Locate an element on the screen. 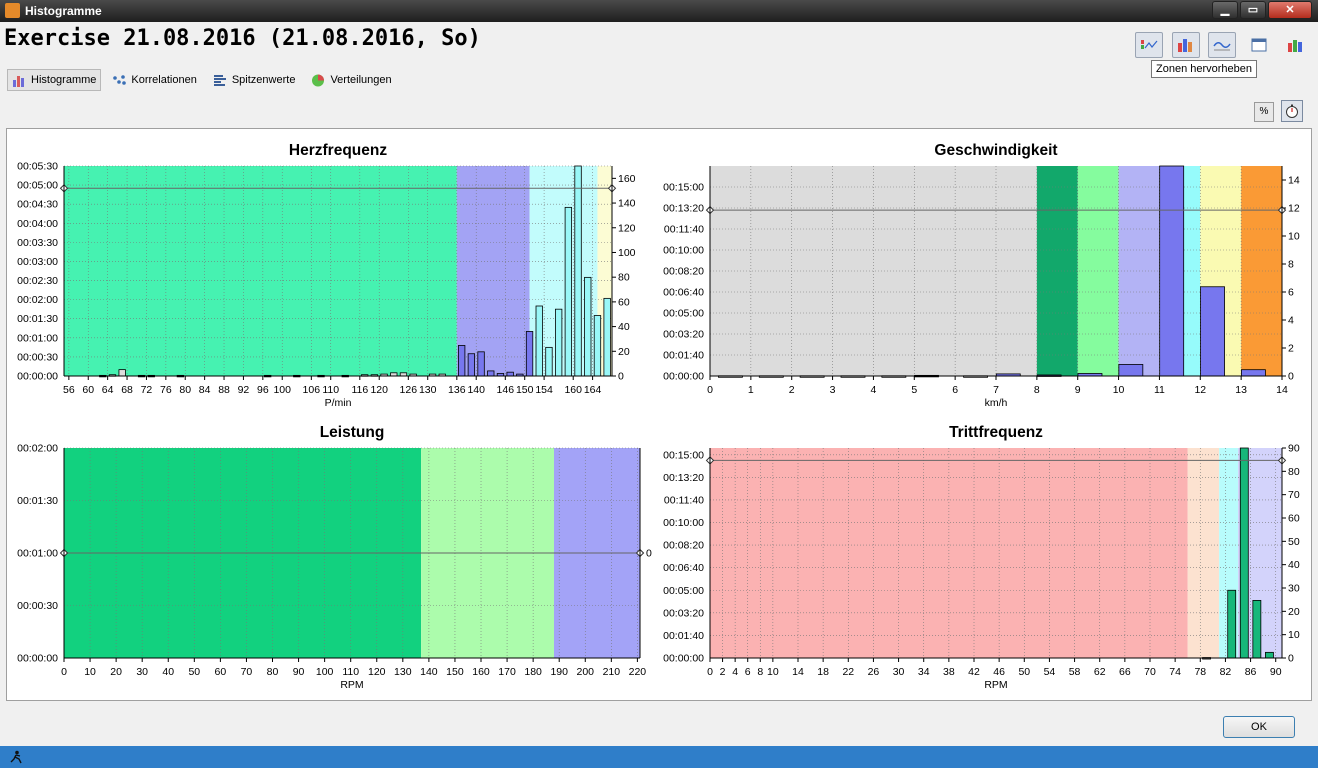 Image resolution: width=1318 pixels, height=768 pixels. y-tick-label: 00:15:00 is located at coordinates (683, 188).